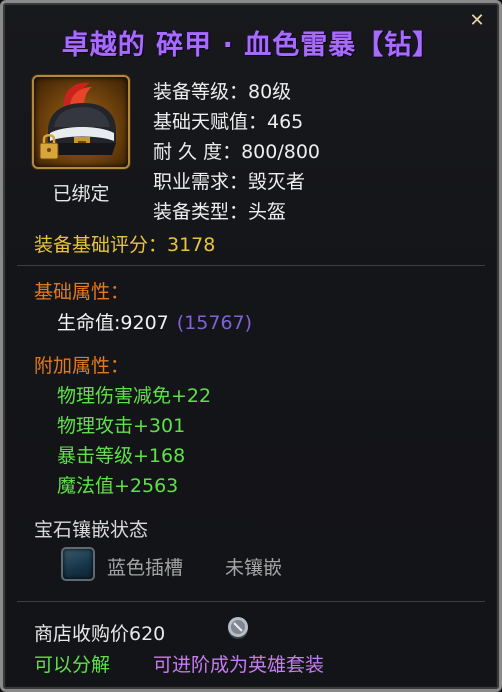  Describe the element at coordinates (91, 530) in the screenshot. I see `gem-socket-title: 宝石镶嵌状态` at that location.